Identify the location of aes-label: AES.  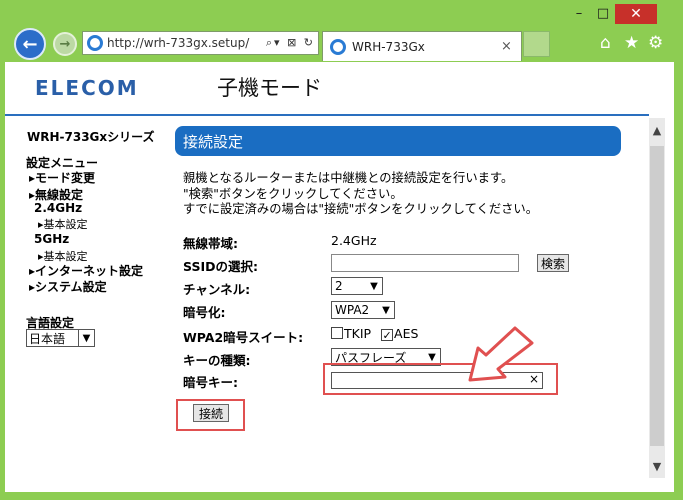
(406, 333).